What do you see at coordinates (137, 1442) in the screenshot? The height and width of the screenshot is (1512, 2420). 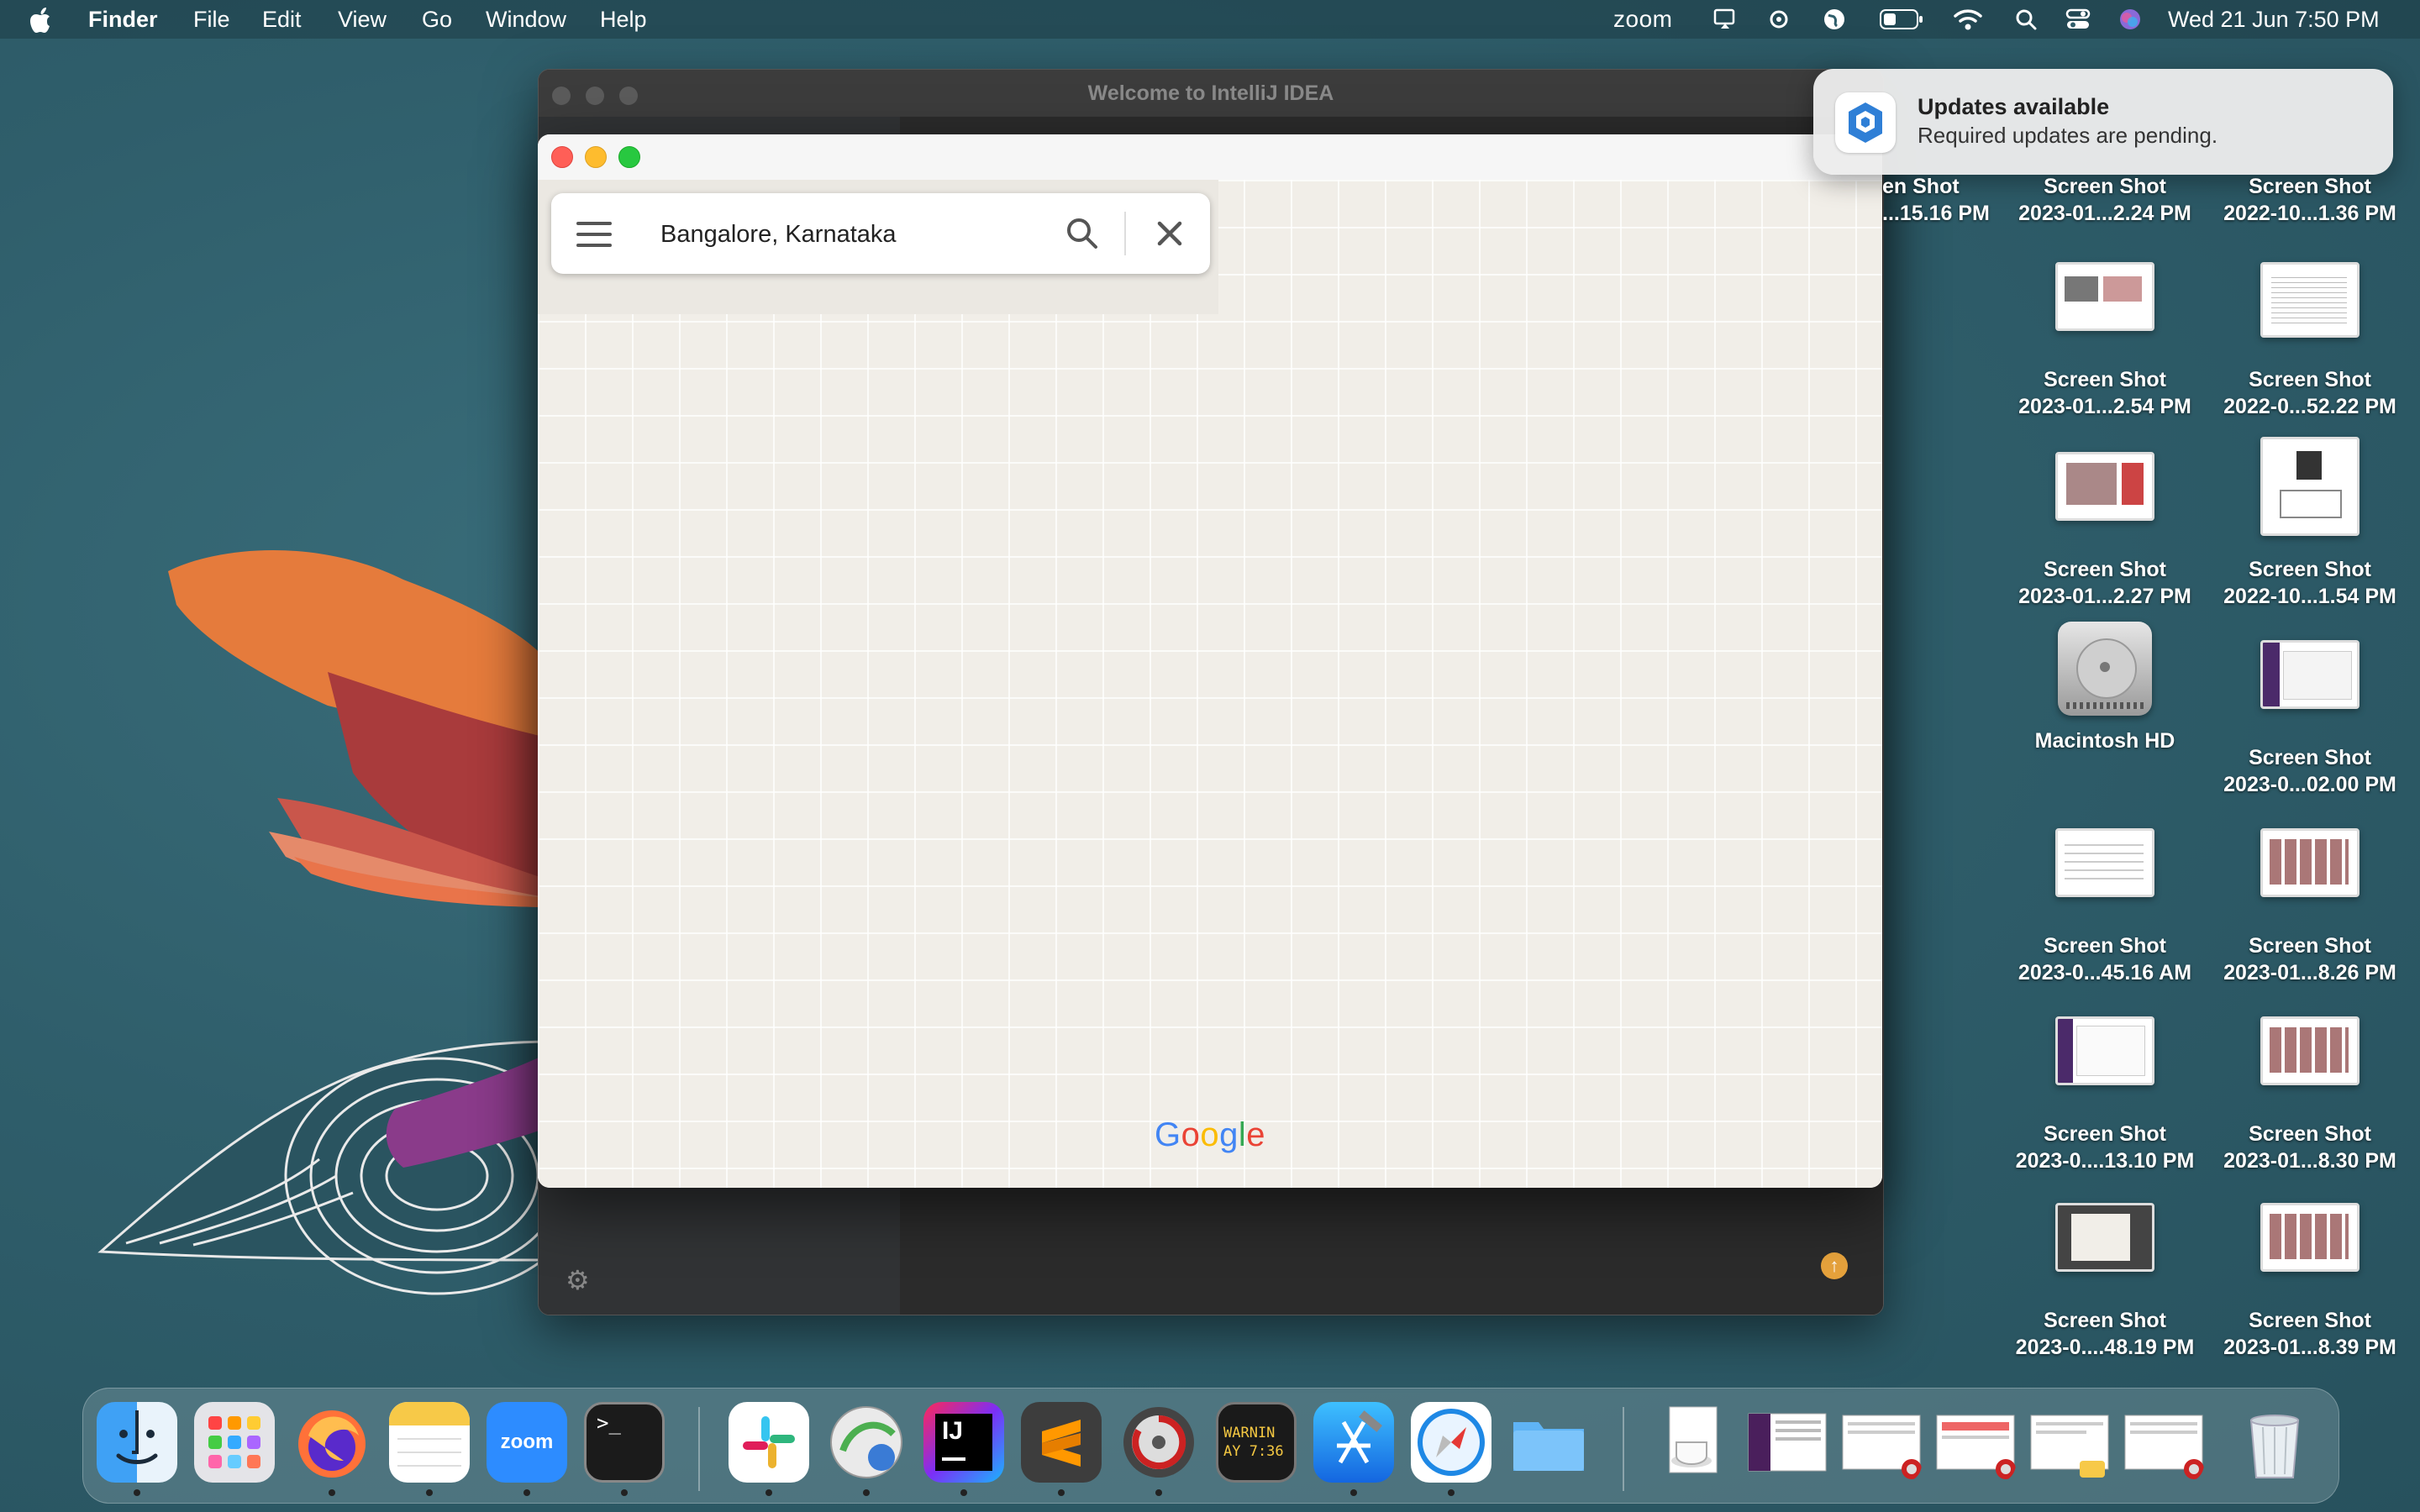 I see `dock-finder-icon` at bounding box center [137, 1442].